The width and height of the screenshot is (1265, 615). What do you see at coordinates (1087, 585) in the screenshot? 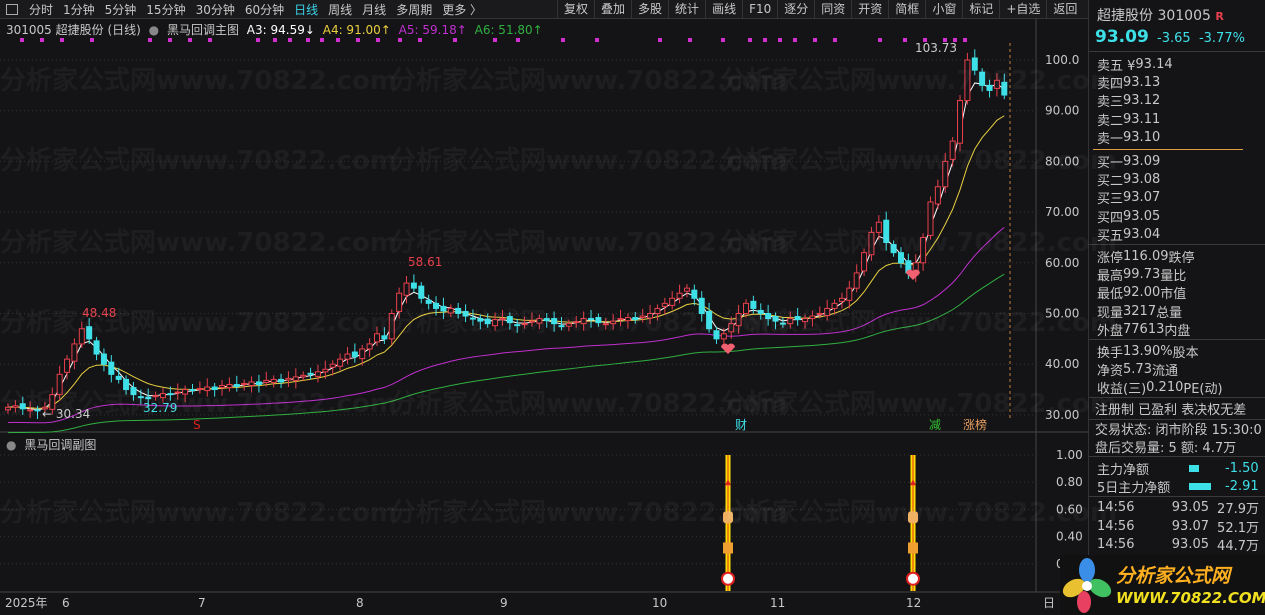
I see `flower-logo-icon` at bounding box center [1087, 585].